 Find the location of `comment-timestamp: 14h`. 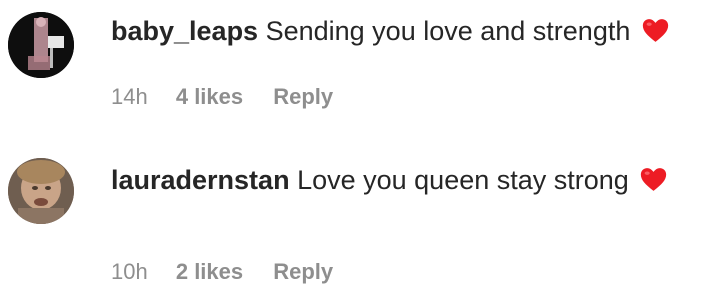

comment-timestamp: 14h is located at coordinates (129, 96).